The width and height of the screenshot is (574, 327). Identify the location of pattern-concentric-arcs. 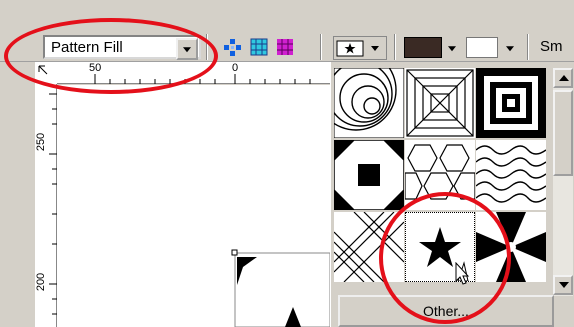
(360, 94).